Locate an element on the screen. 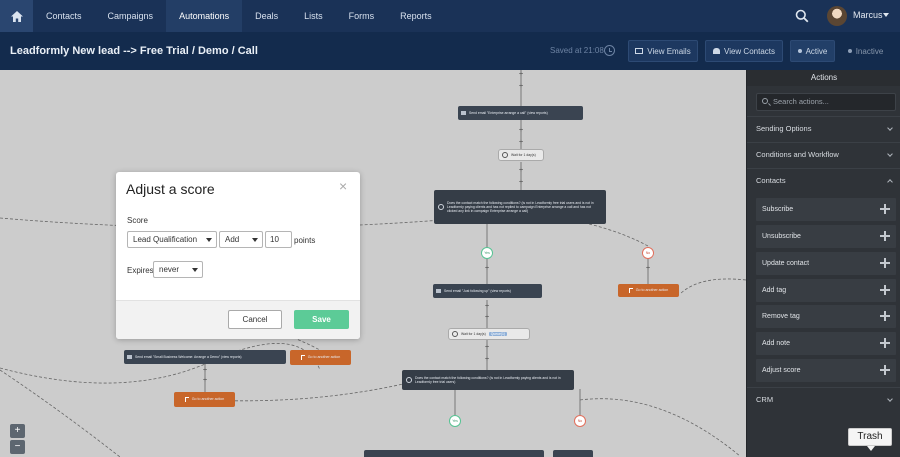 Image resolution: width=900 pixels, height=457 pixels. action-remove-tag: Remove tag is located at coordinates (826, 316).